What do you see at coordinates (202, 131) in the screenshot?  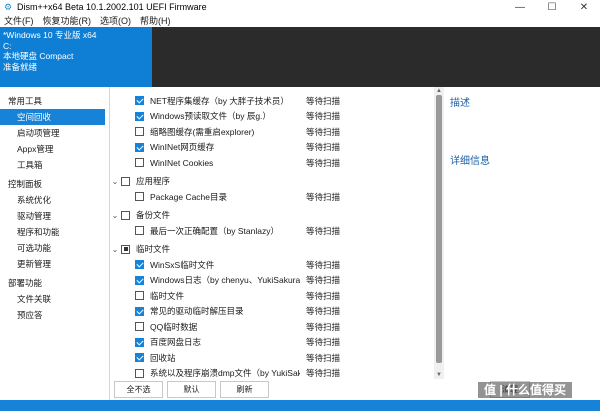 I see `item-label: 缩略图缓存(需重启explorer)` at bounding box center [202, 131].